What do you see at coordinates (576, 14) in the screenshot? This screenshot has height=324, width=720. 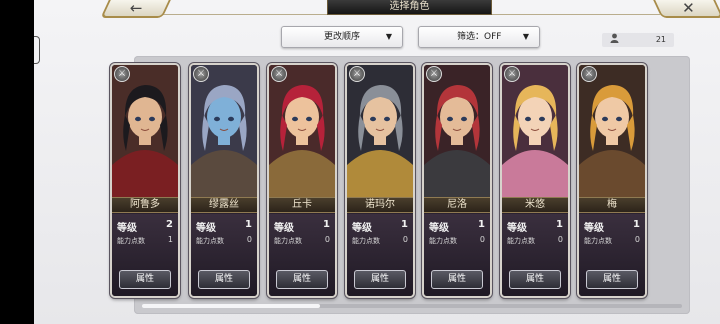 I see `header-divider-right` at bounding box center [576, 14].